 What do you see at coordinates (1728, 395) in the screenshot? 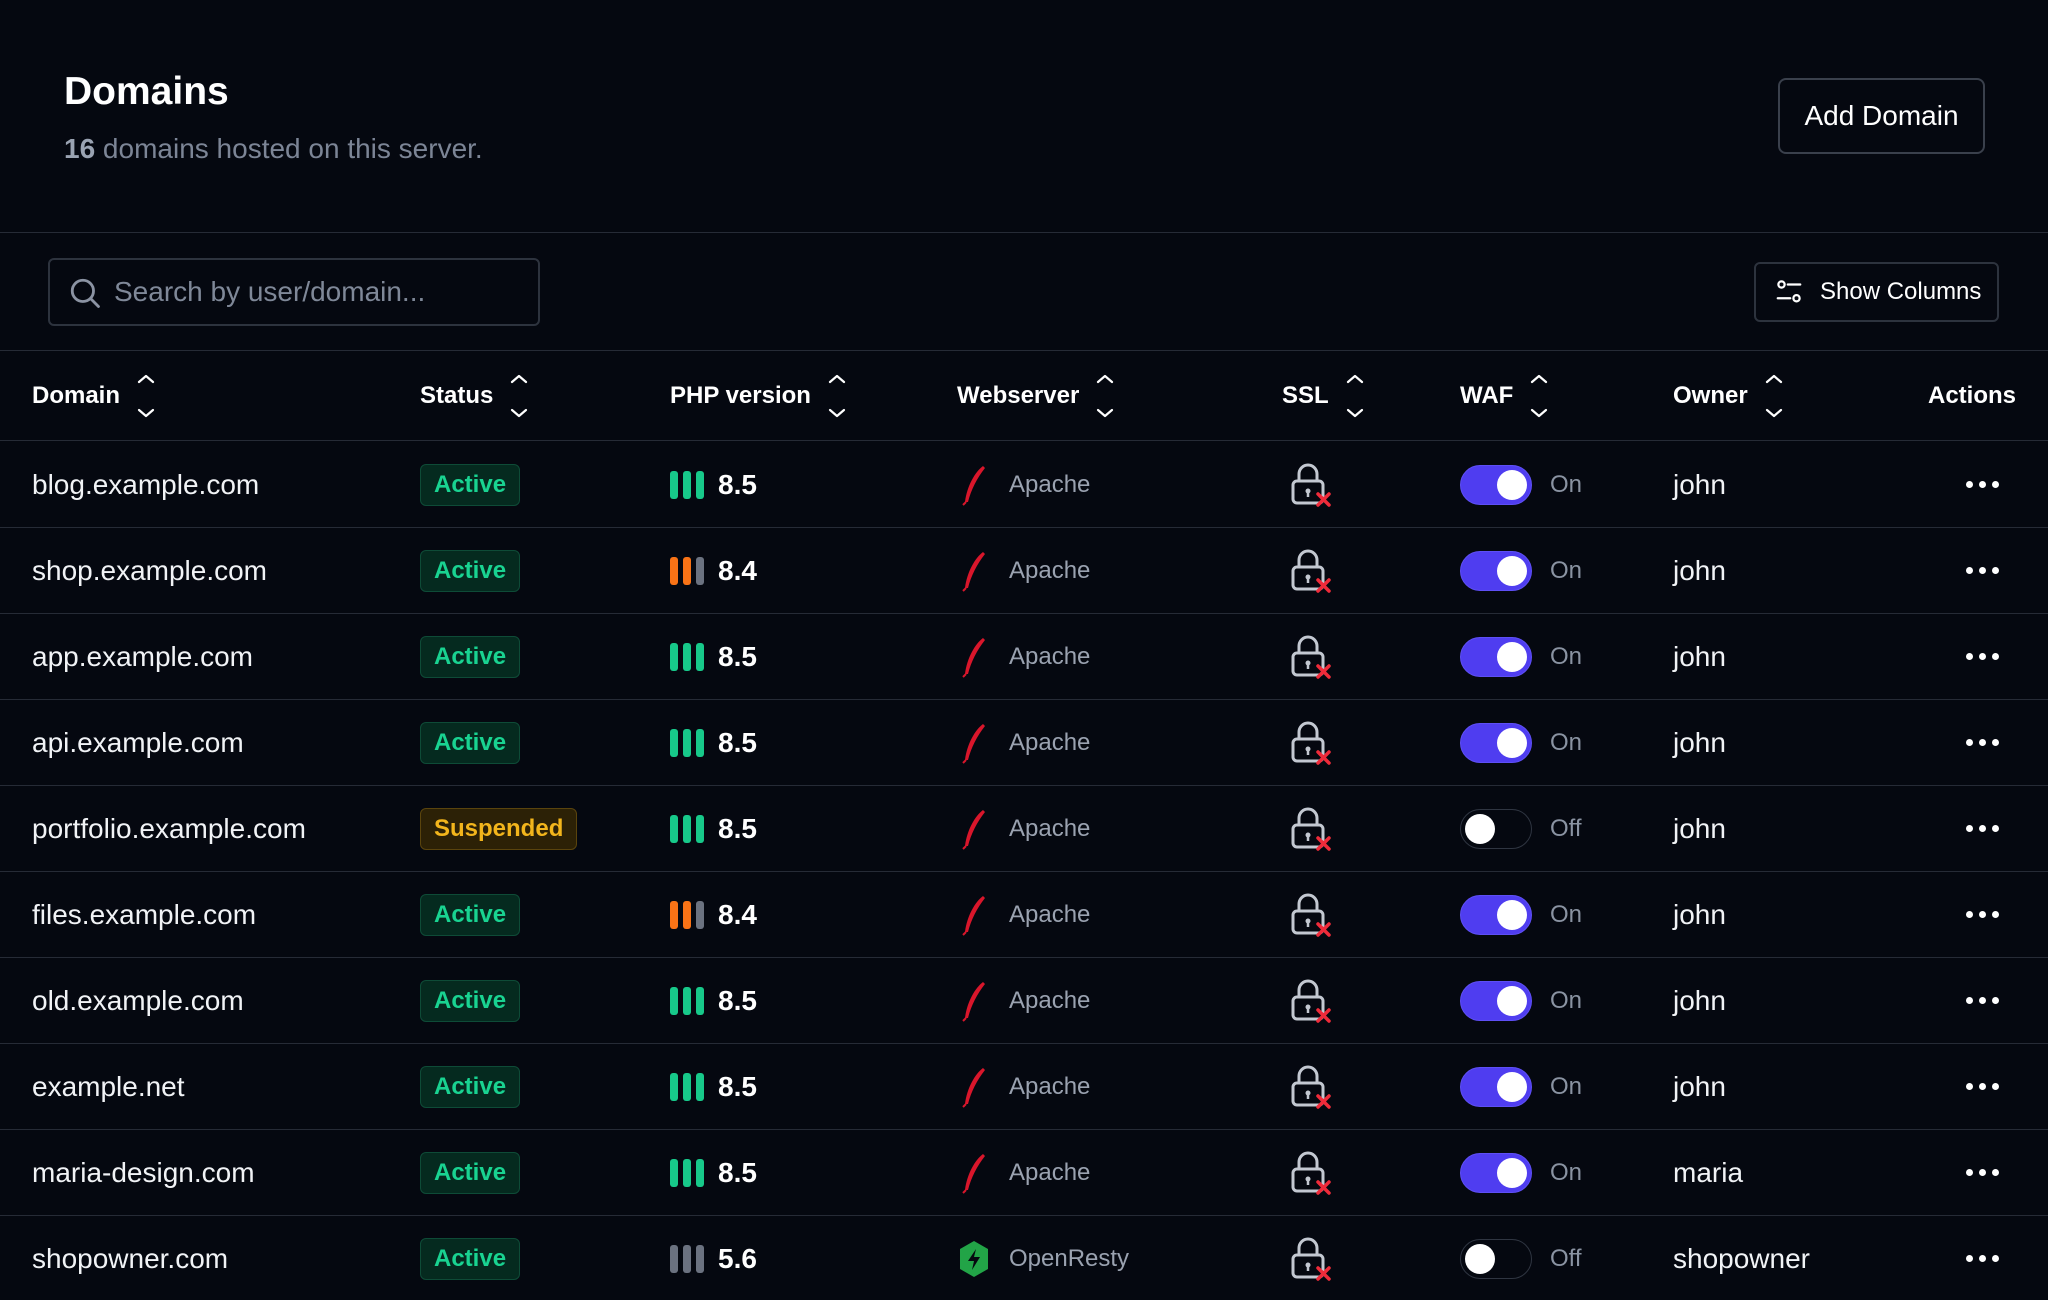
I see `column-header-owner: Owner` at bounding box center [1728, 395].